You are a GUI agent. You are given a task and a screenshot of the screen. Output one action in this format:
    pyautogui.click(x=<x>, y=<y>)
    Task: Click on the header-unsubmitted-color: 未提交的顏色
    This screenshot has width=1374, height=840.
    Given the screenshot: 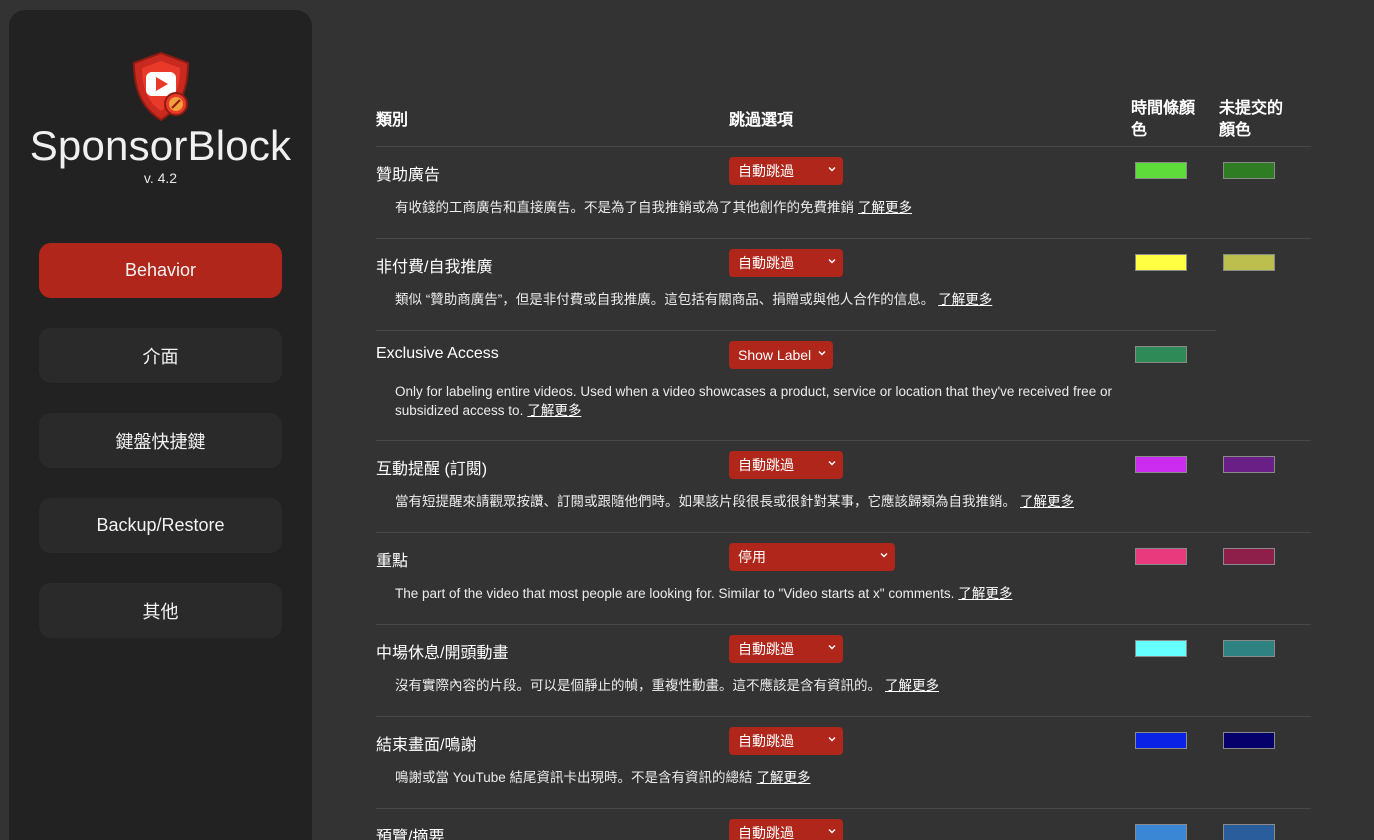 What is the action you would take?
    pyautogui.click(x=1251, y=119)
    